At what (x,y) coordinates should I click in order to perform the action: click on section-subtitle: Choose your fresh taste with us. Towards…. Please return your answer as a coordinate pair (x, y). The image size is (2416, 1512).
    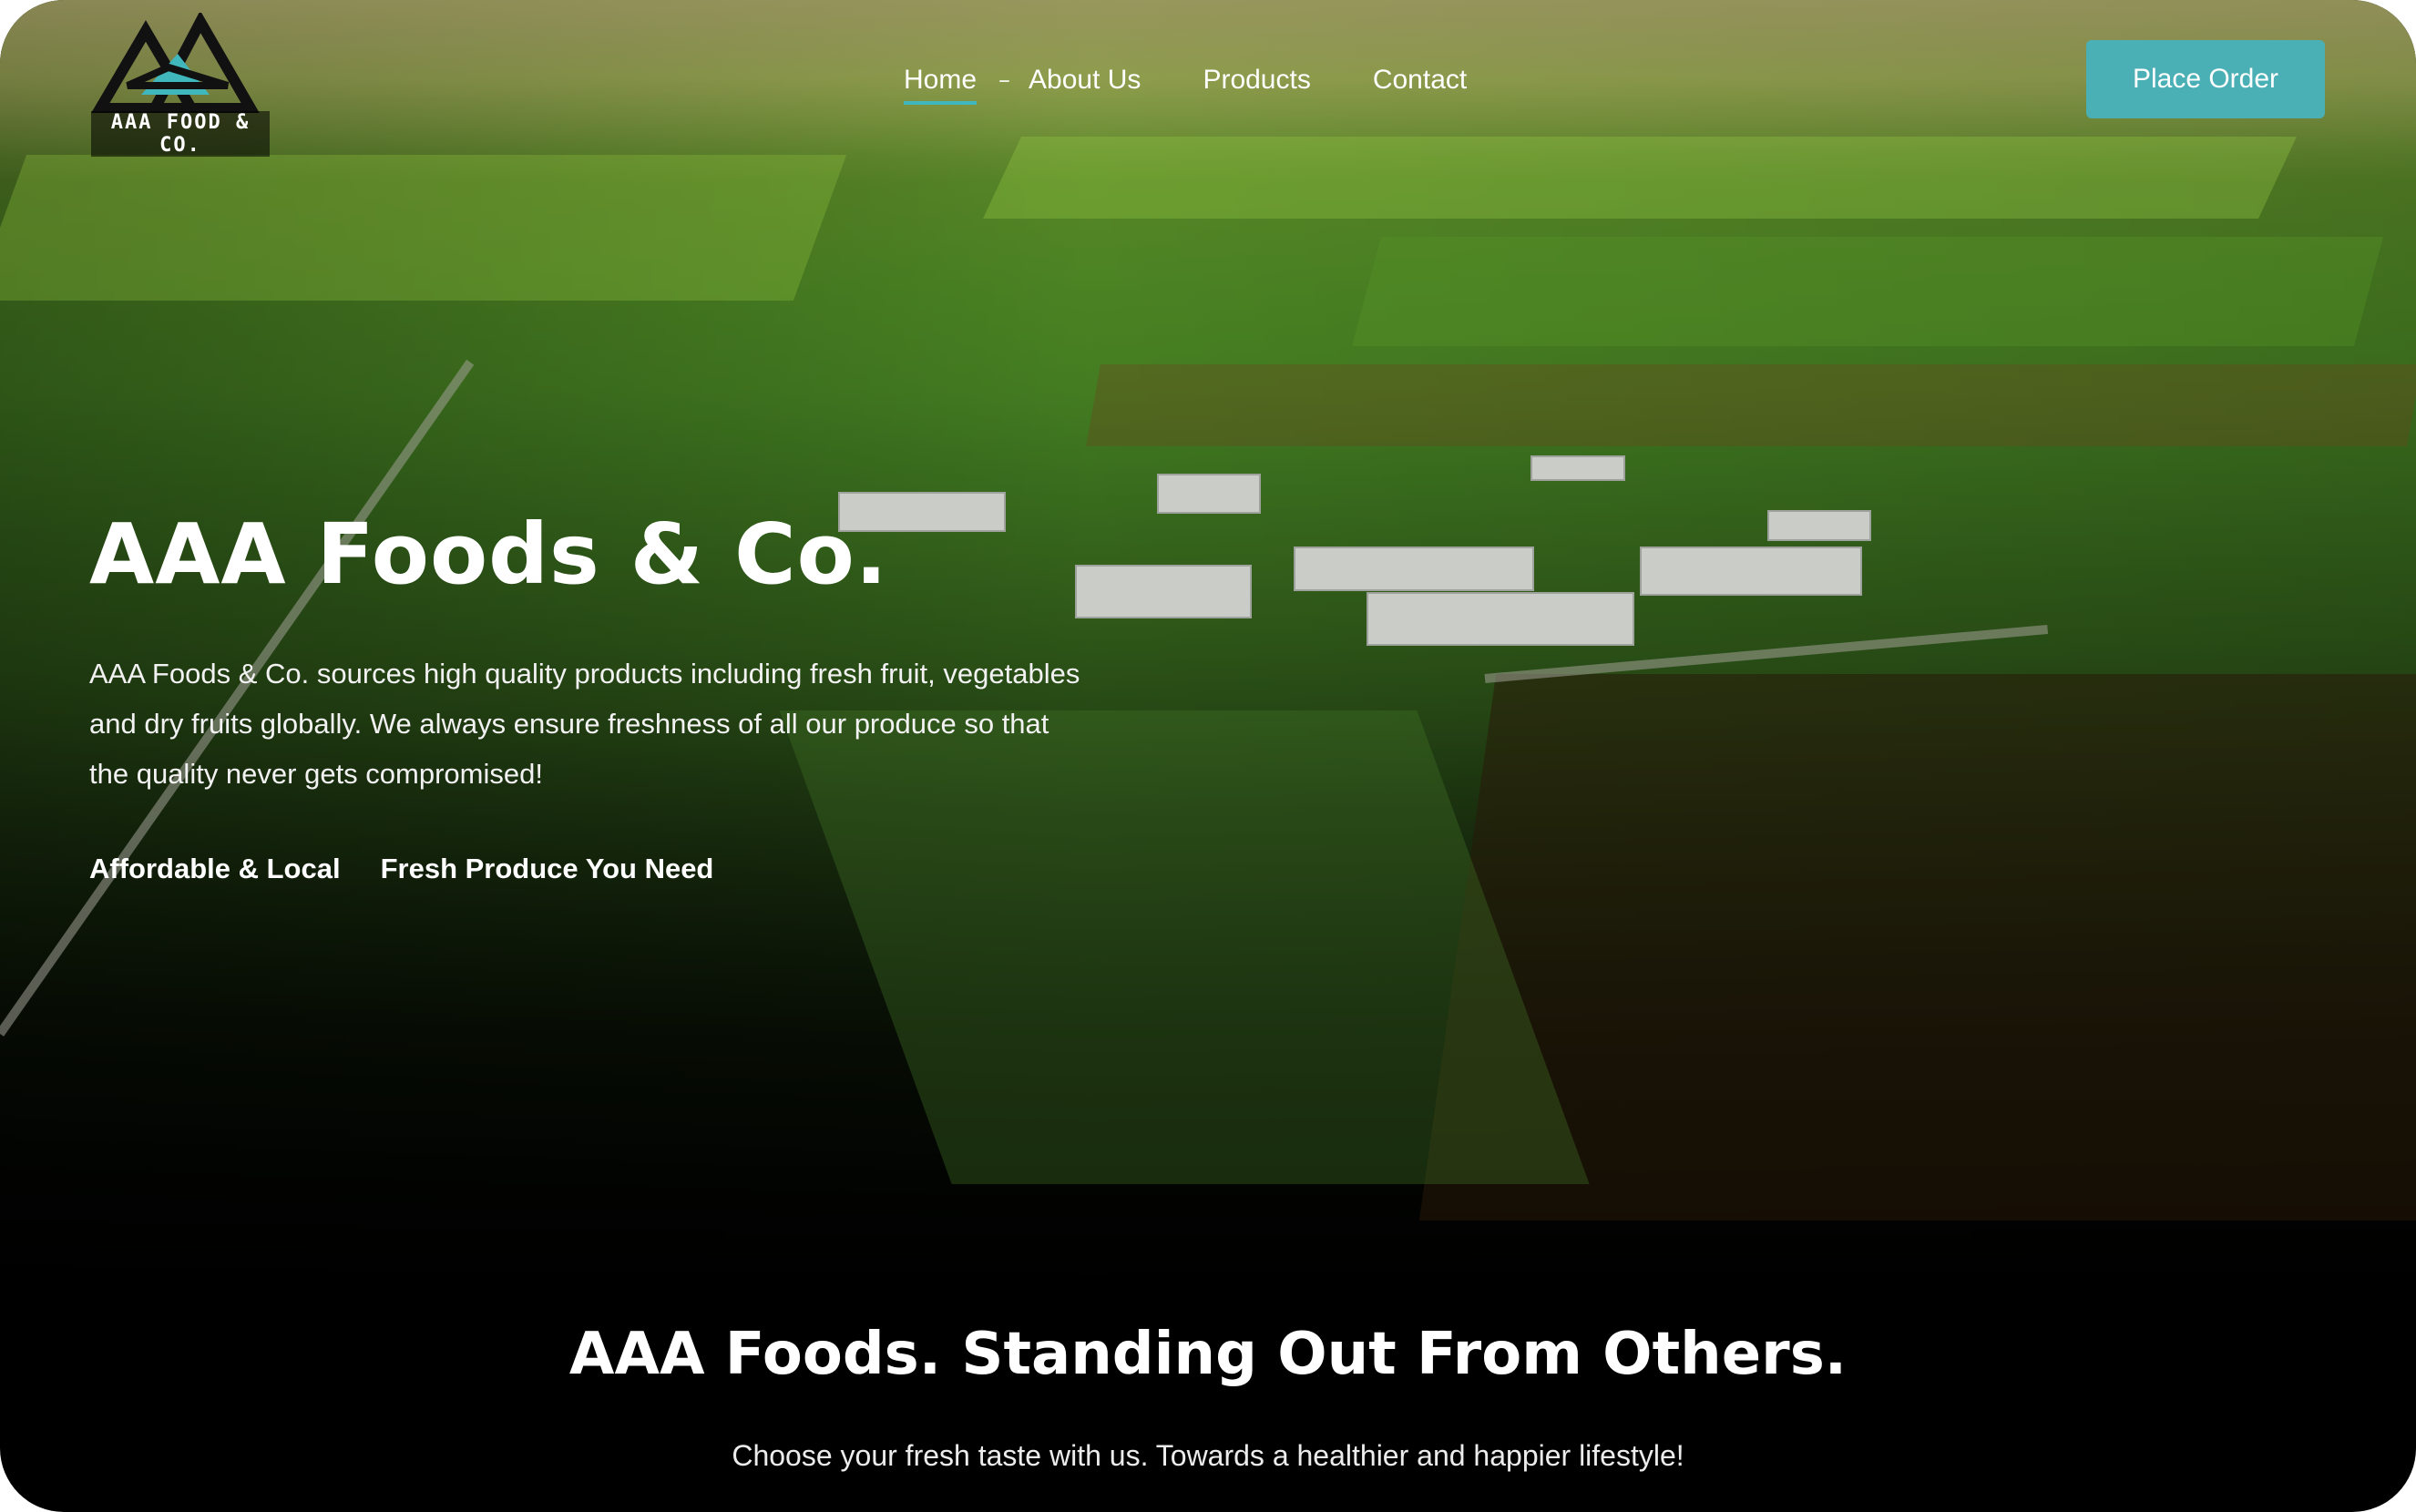
    Looking at the image, I should click on (1208, 1455).